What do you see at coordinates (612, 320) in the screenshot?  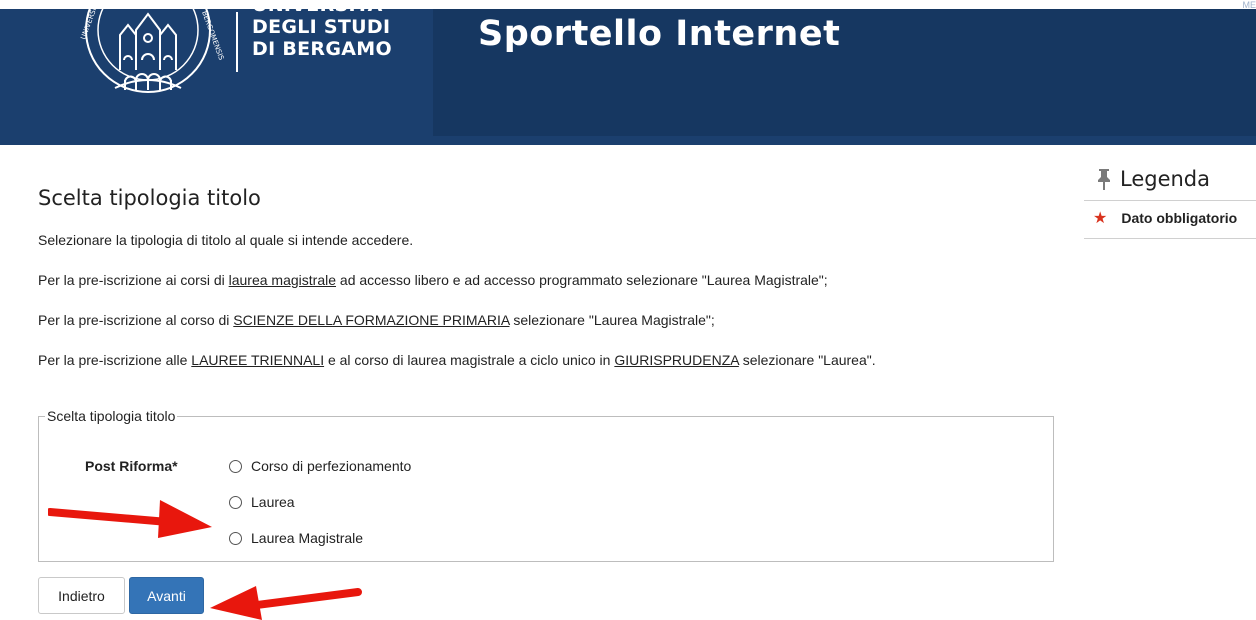 I see `instruction-text: selezionare "Laurea Magistrale";` at bounding box center [612, 320].